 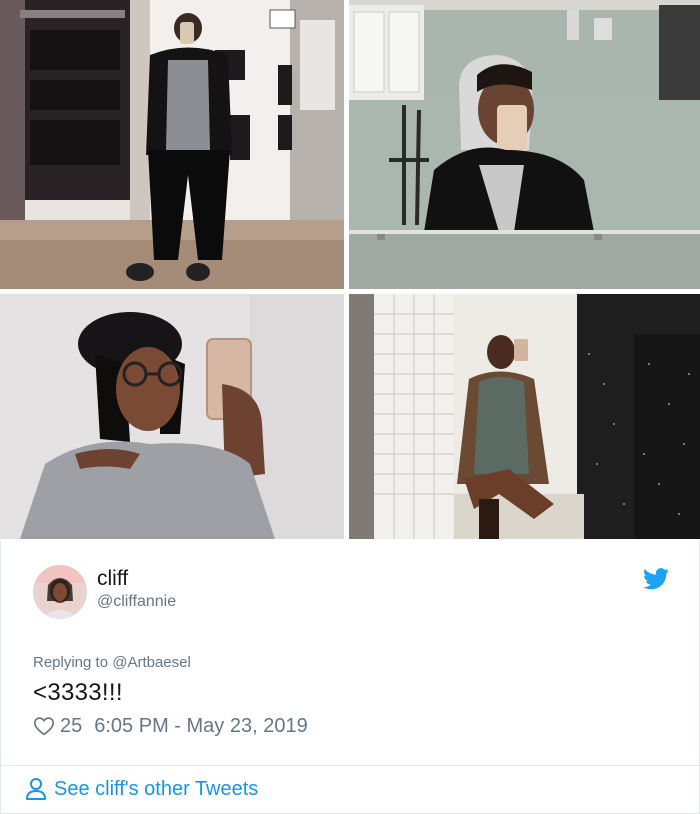 What do you see at coordinates (156, 789) in the screenshot?
I see `see-other-tweets-label: See cliff's other Tweets` at bounding box center [156, 789].